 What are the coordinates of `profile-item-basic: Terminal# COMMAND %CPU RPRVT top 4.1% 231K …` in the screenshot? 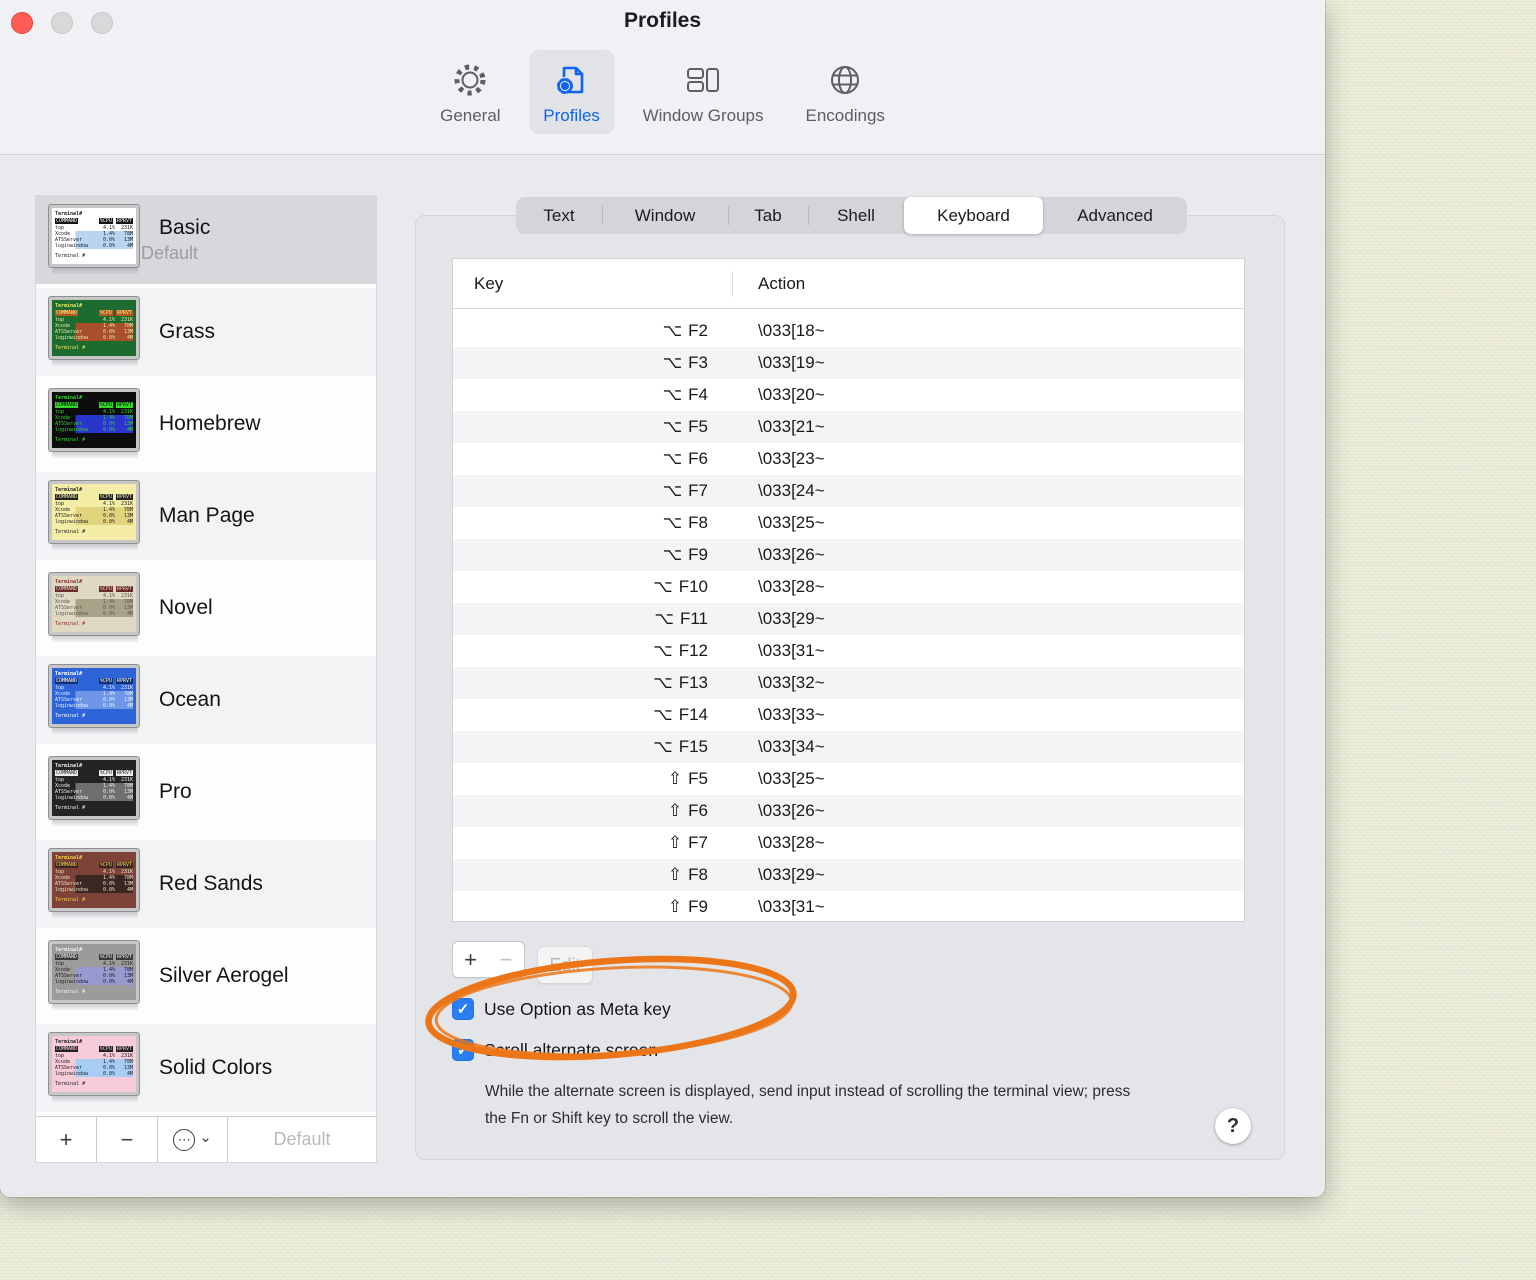 It's located at (206, 240).